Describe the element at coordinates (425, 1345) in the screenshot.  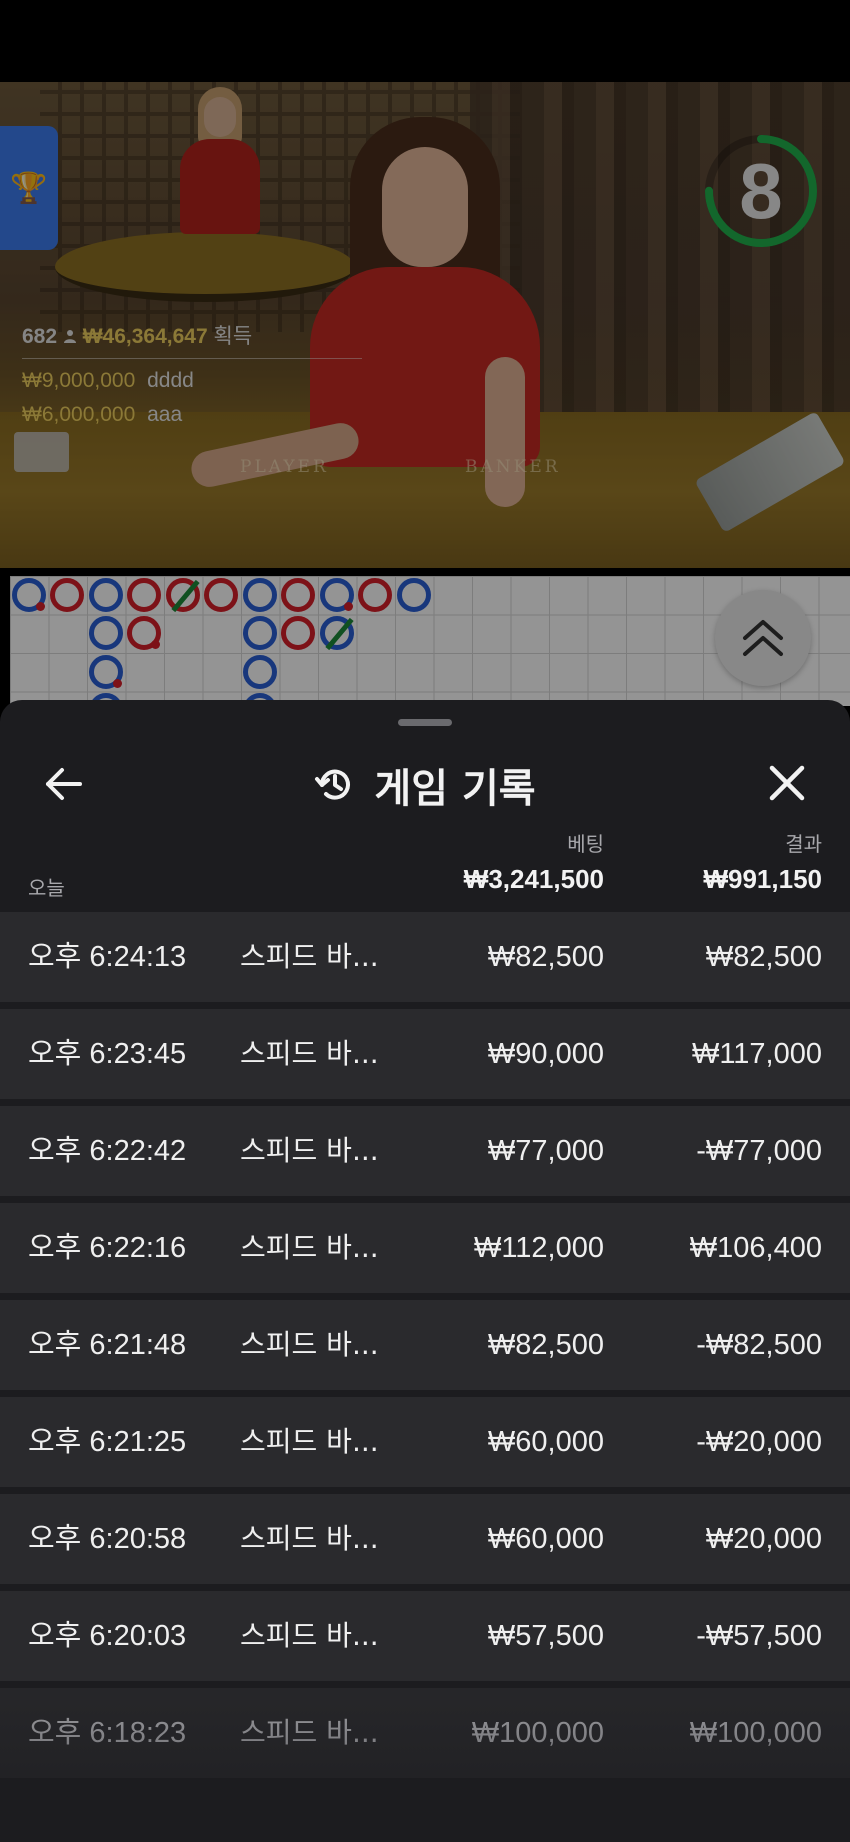
I see `history-row: 오후 6:21:48 스피드 바... ₩82,500 -₩82,500` at that location.